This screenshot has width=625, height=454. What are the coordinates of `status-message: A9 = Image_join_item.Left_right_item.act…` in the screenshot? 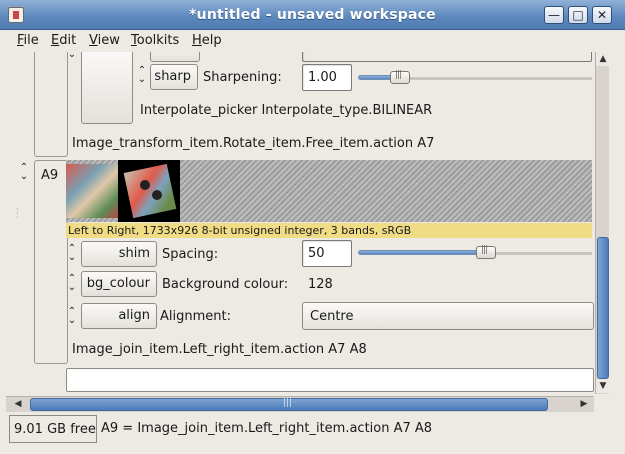 It's located at (267, 428).